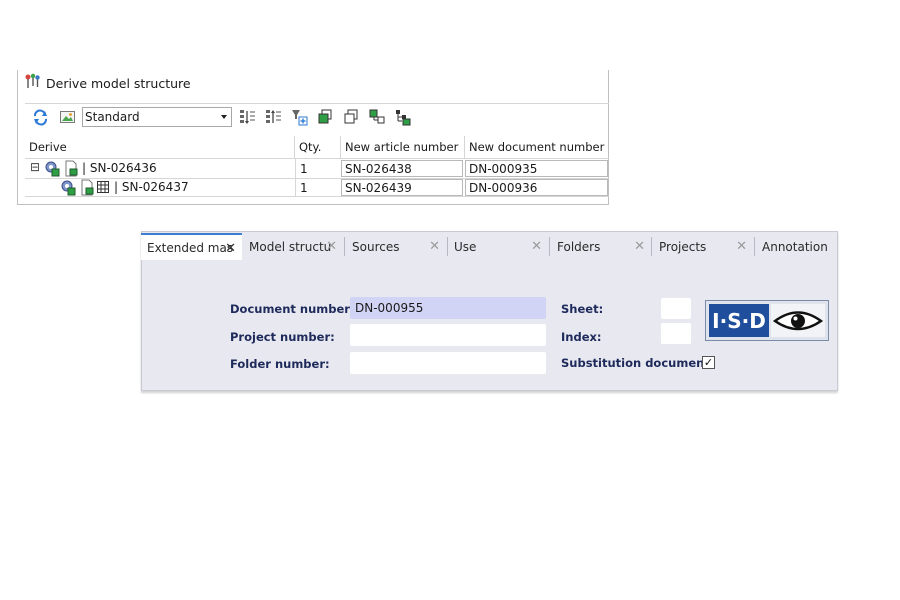  Describe the element at coordinates (402, 187) in the screenshot. I see `new-article-number-input: SN-026439` at that location.